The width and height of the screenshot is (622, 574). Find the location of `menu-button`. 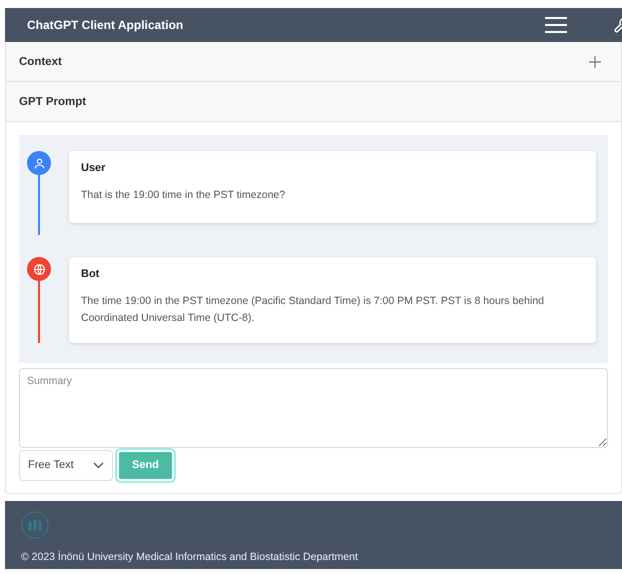

menu-button is located at coordinates (556, 25).